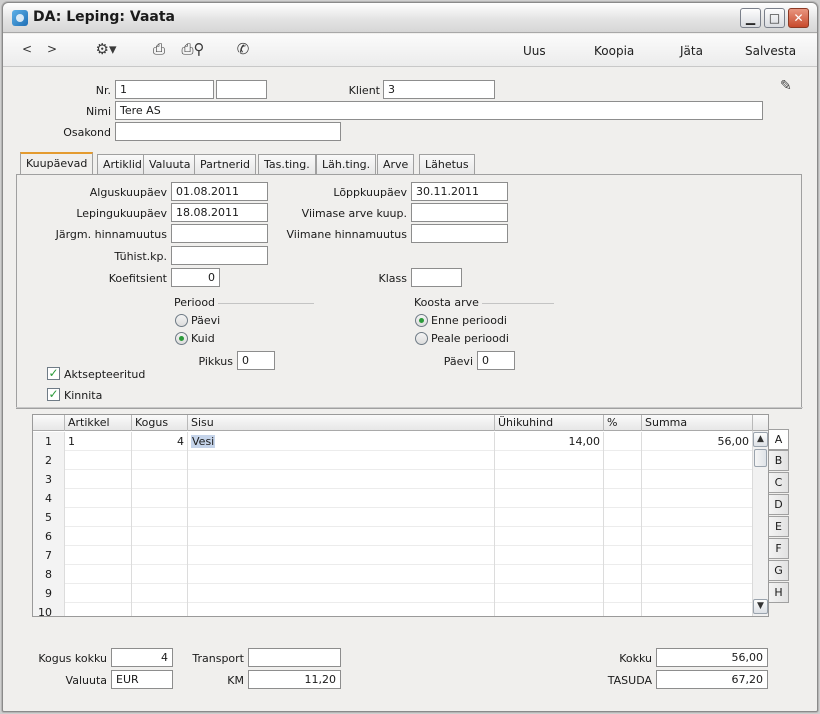 This screenshot has width=820, height=714. I want to click on invoice-before-radio, so click(421, 320).